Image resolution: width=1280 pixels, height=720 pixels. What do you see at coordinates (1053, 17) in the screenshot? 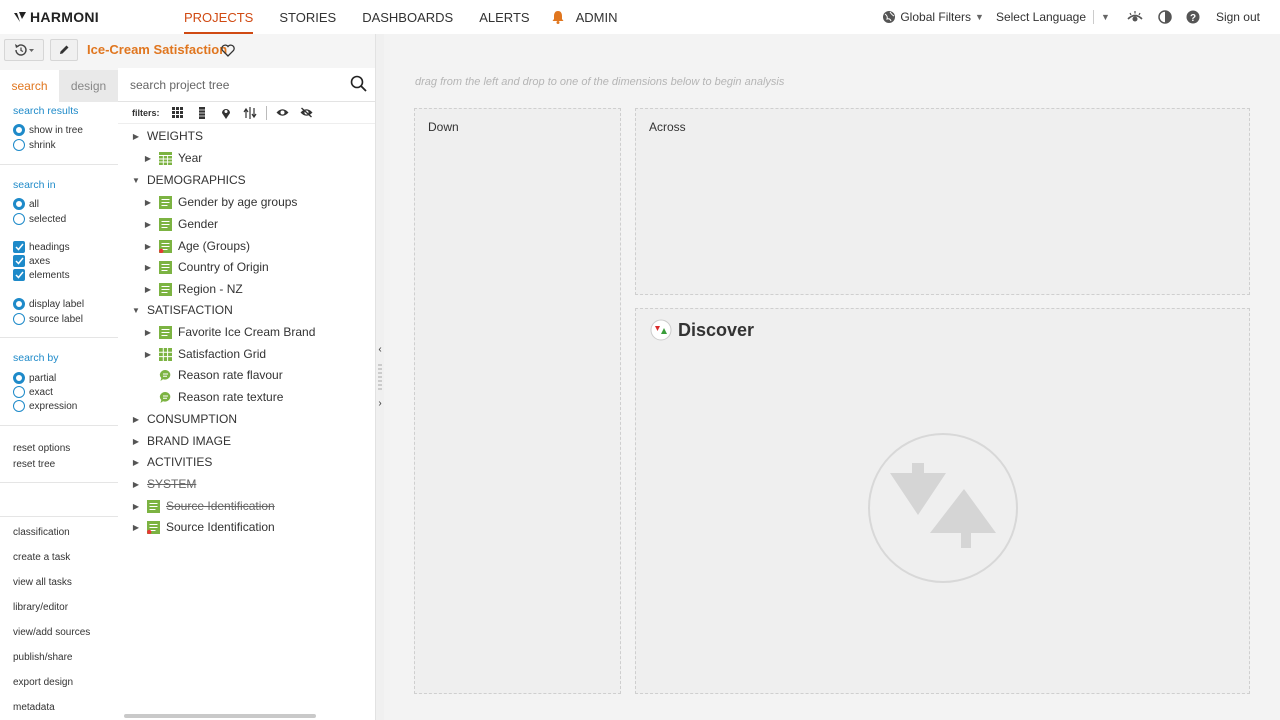
I see `select-language-button: Select Language ▼` at bounding box center [1053, 17].